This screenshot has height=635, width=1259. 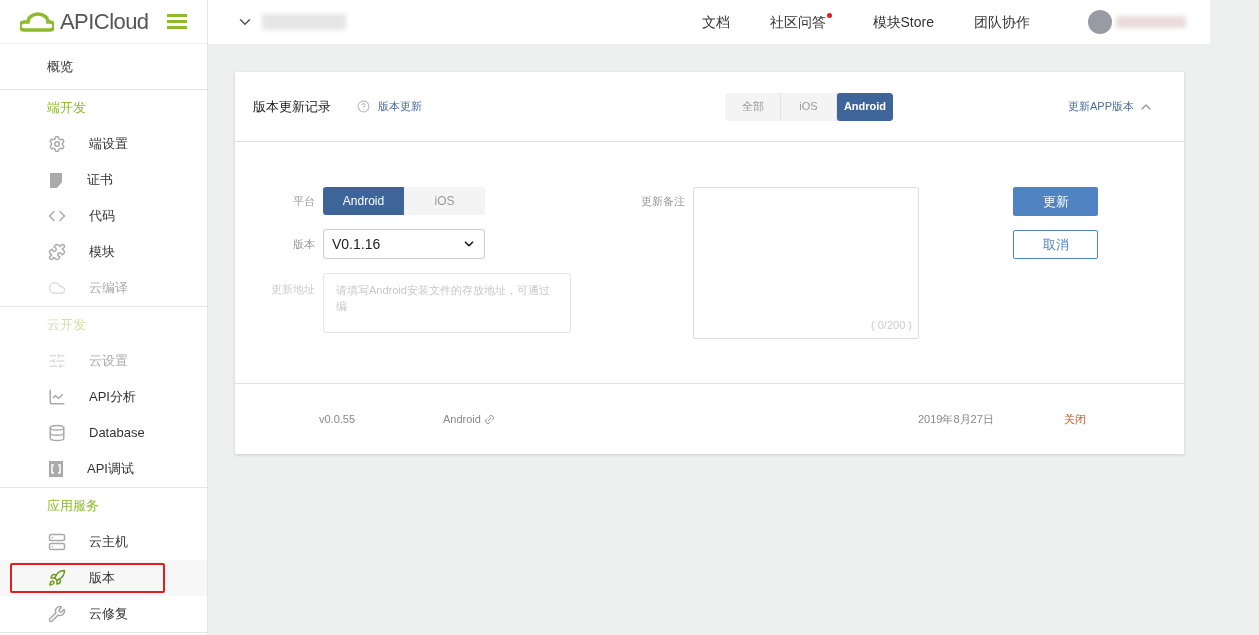 What do you see at coordinates (60, 66) in the screenshot?
I see `sidebar-item: 概览` at bounding box center [60, 66].